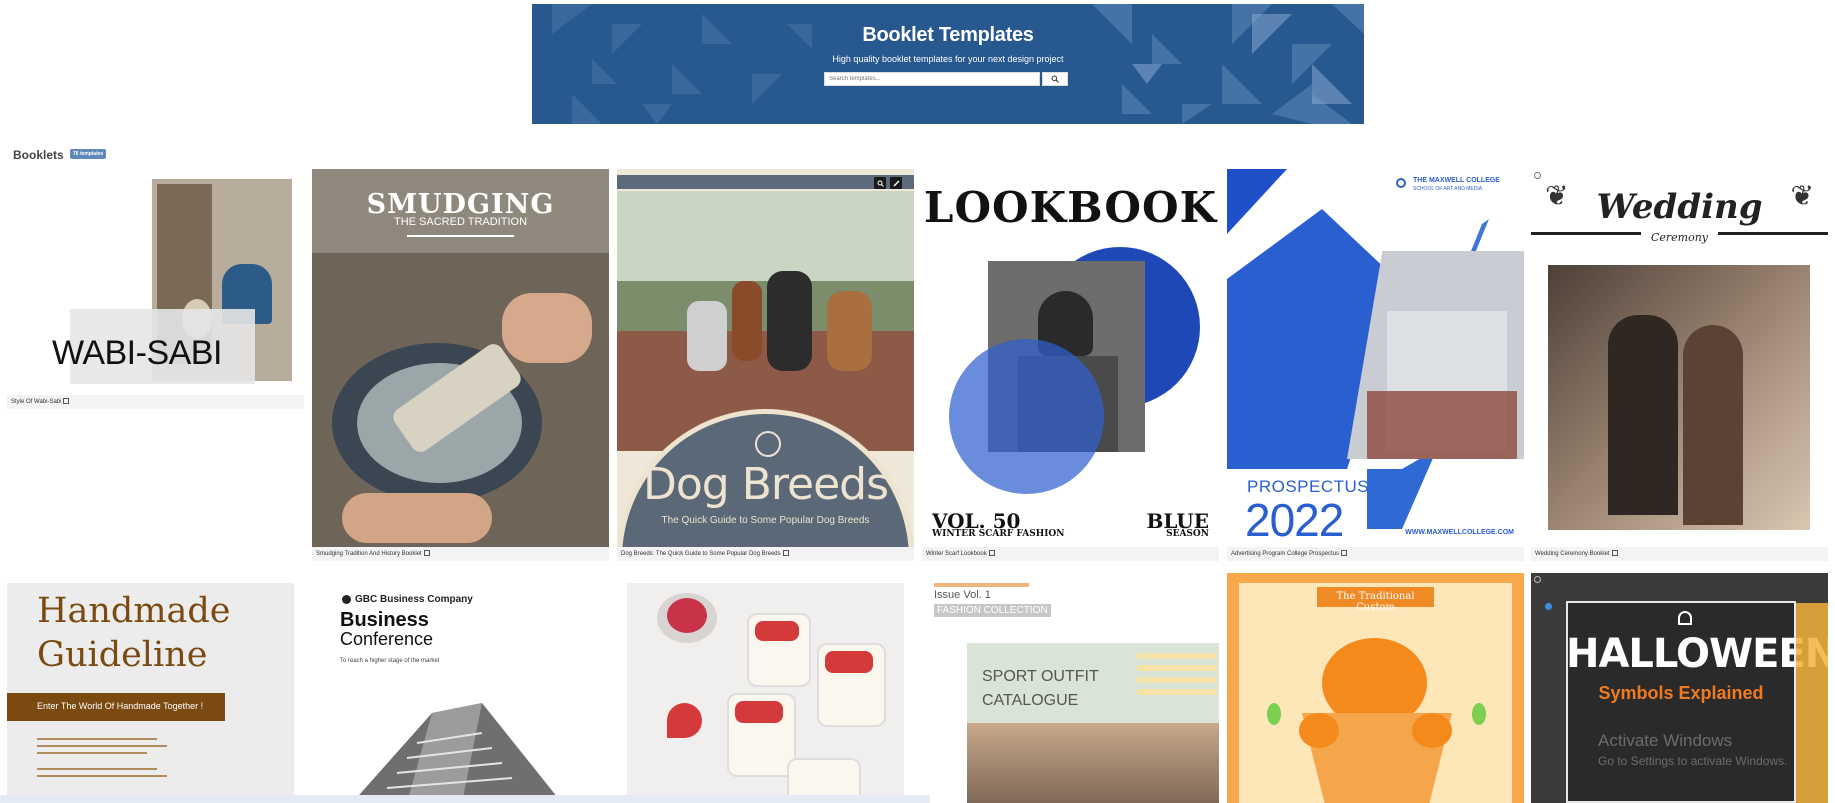 The height and width of the screenshot is (803, 1835). I want to click on card-thumbnail: Wedding Ceremony ❦ ❦, so click(1679, 358).